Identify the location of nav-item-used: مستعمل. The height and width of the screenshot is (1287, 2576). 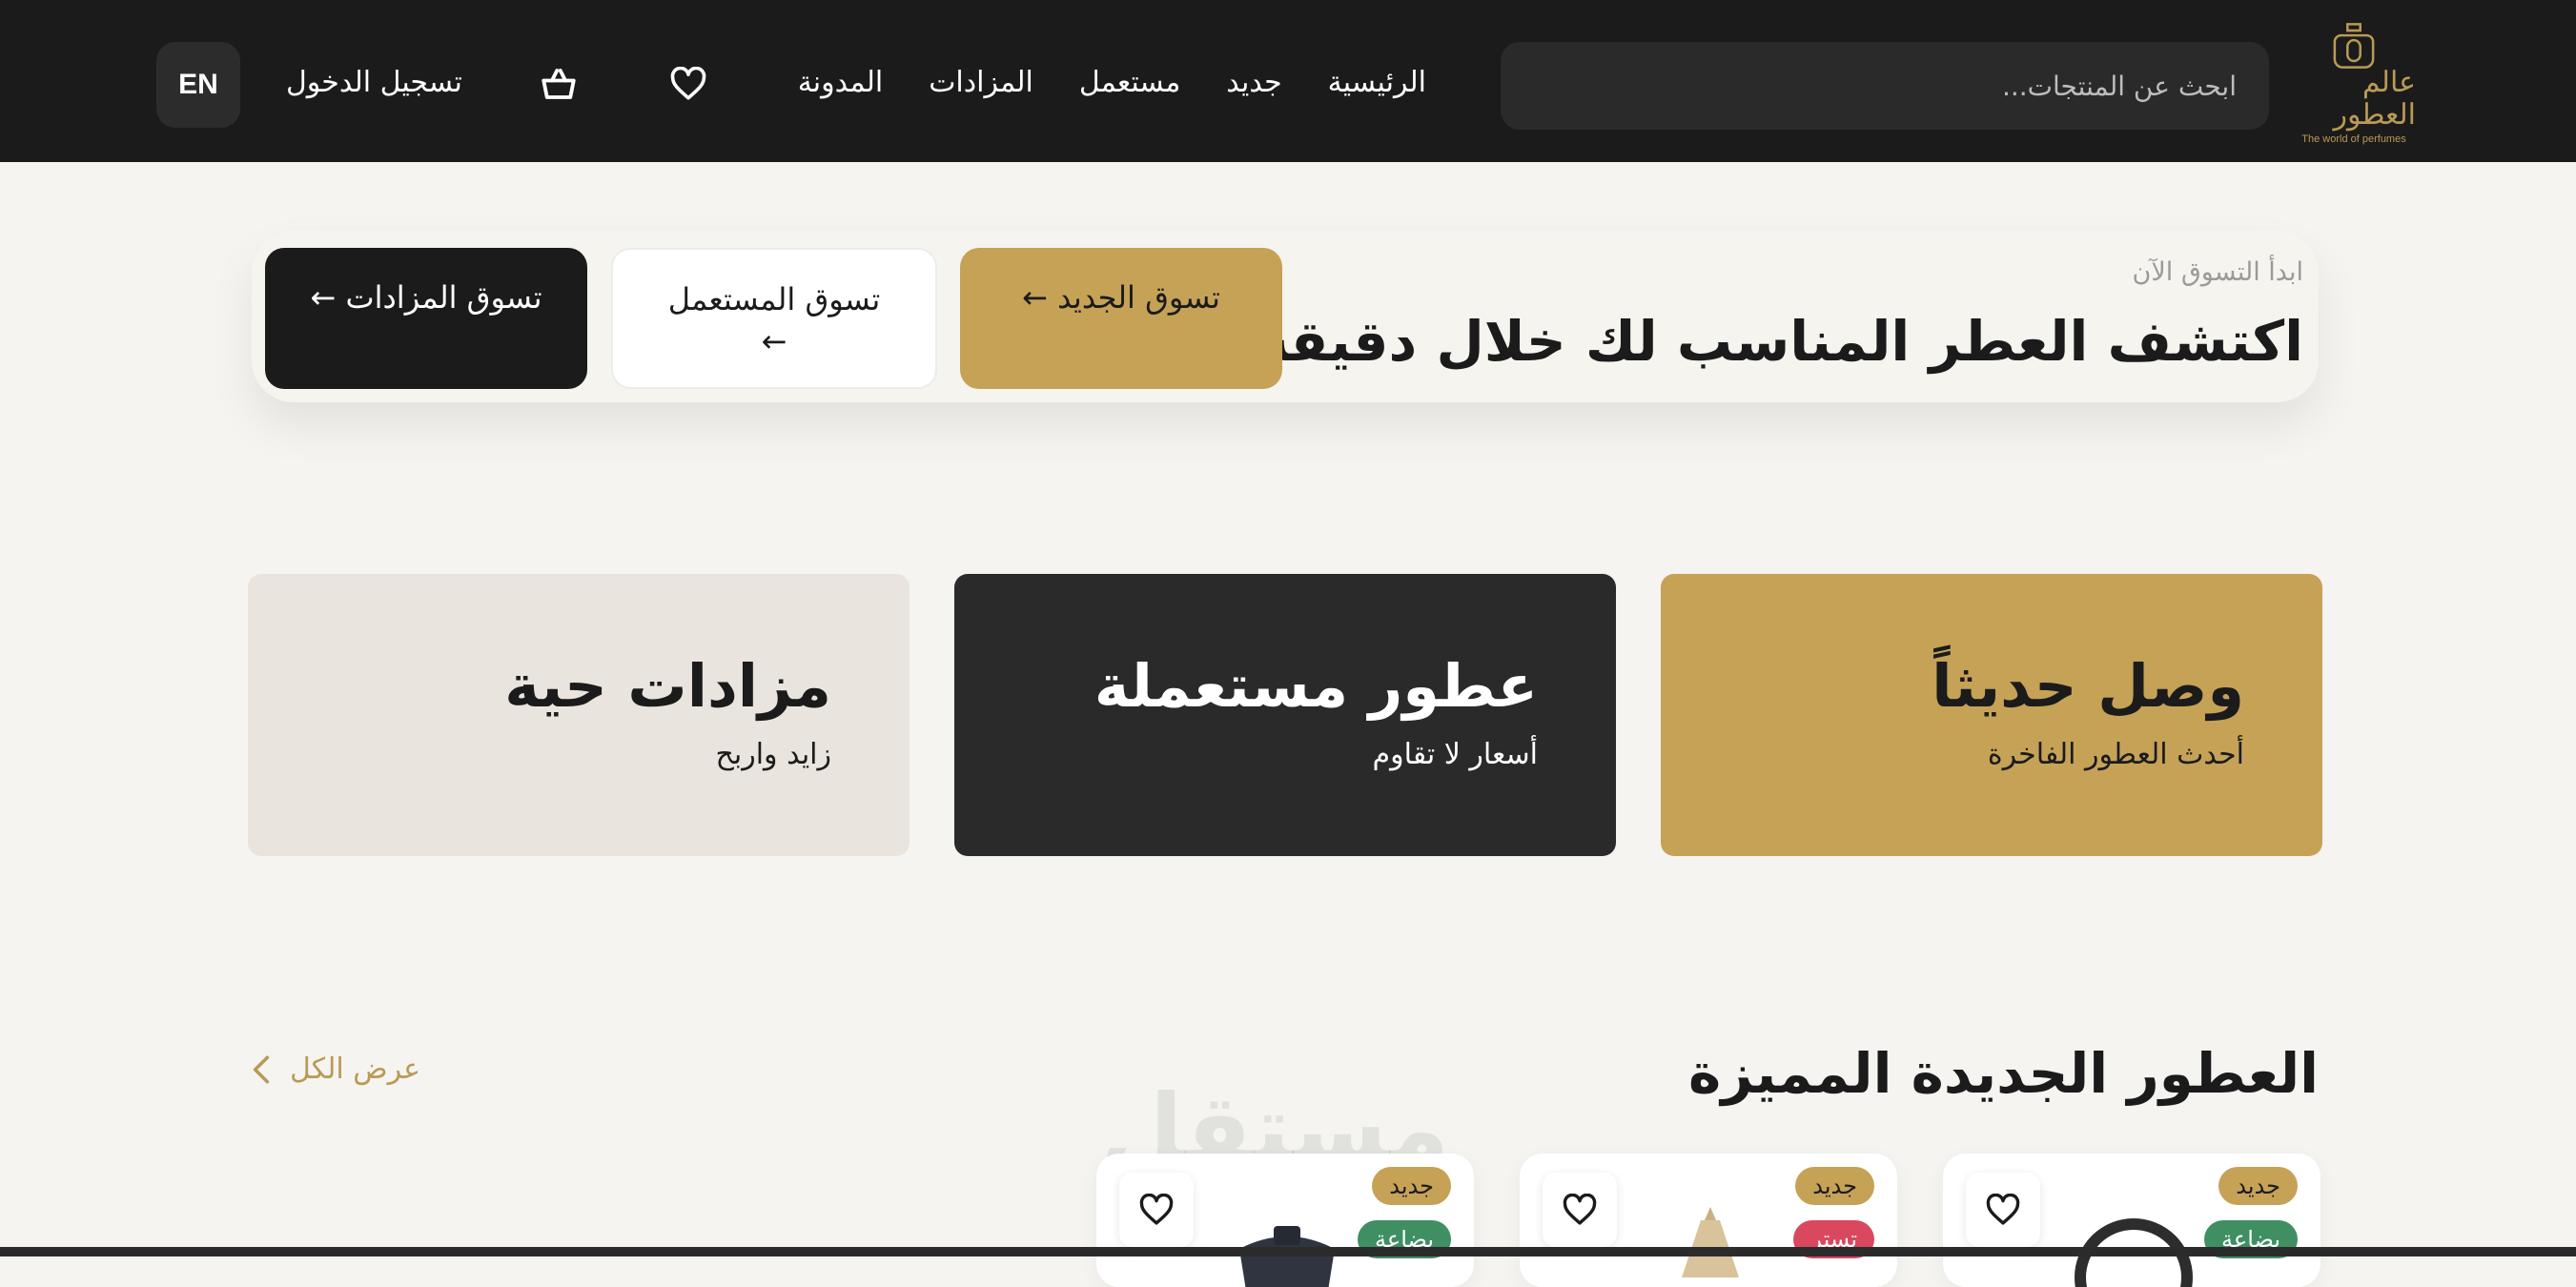
(1129, 83).